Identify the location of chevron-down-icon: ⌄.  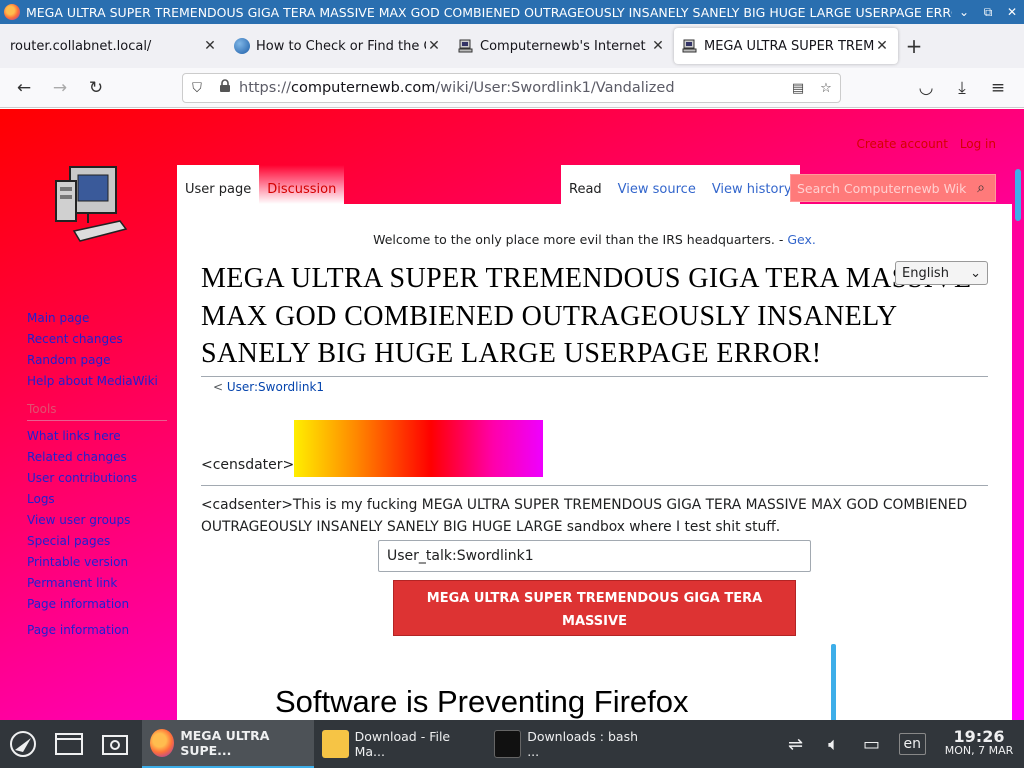
(975, 273).